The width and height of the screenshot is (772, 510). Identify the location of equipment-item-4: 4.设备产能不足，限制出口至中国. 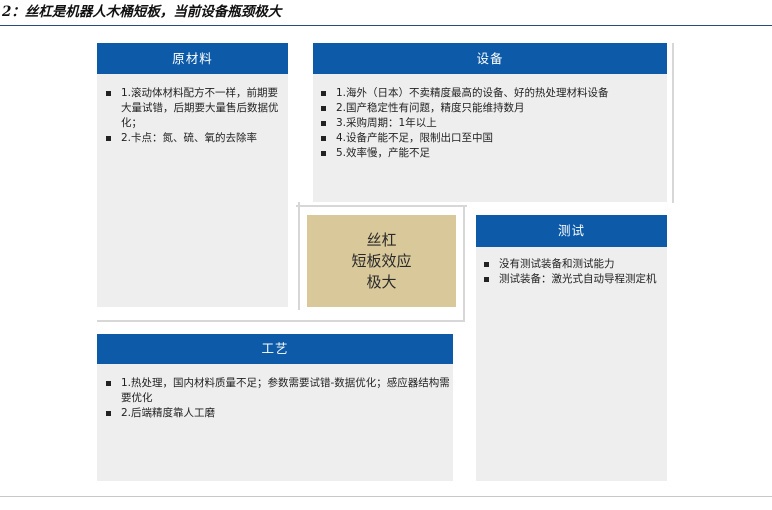
(492, 138).